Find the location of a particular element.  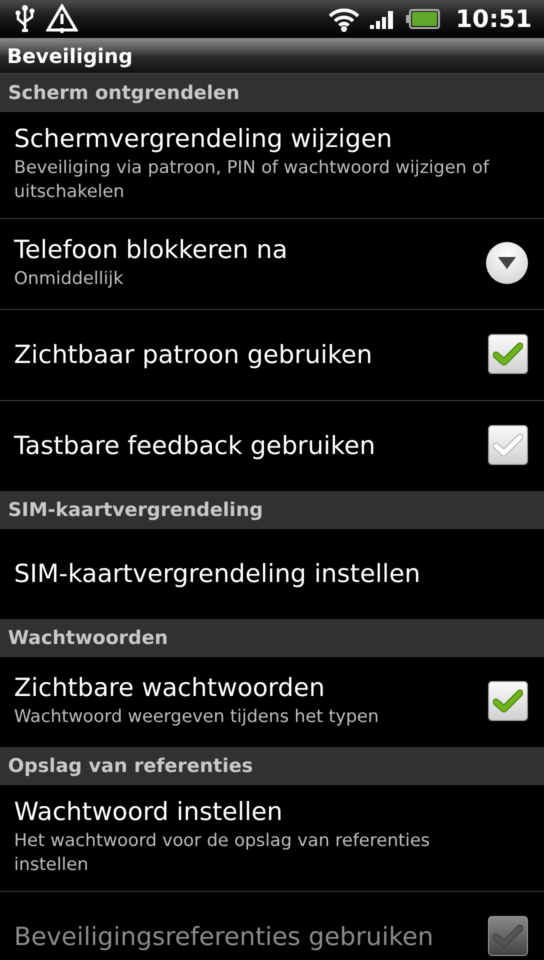

setting-title: Schermvergrendeling wijzigen is located at coordinates (204, 138).